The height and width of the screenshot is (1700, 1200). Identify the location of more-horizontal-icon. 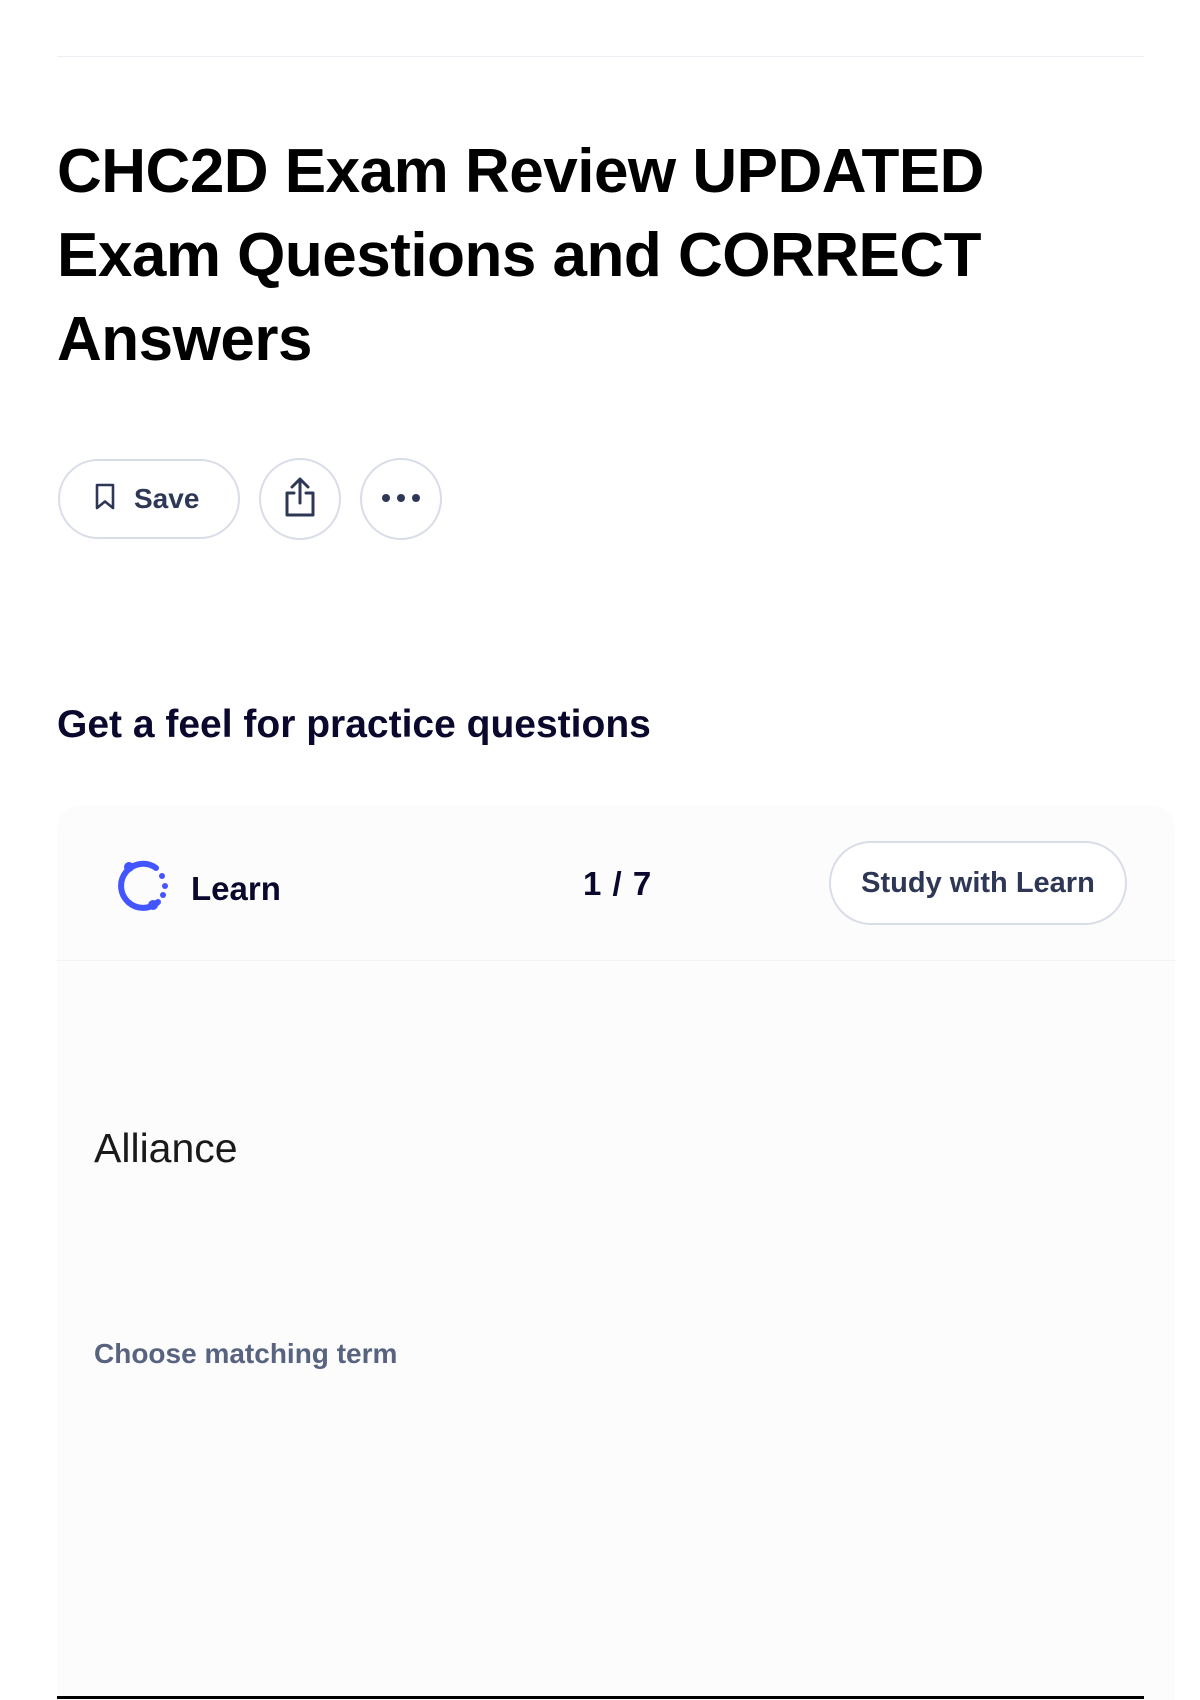
(401, 499).